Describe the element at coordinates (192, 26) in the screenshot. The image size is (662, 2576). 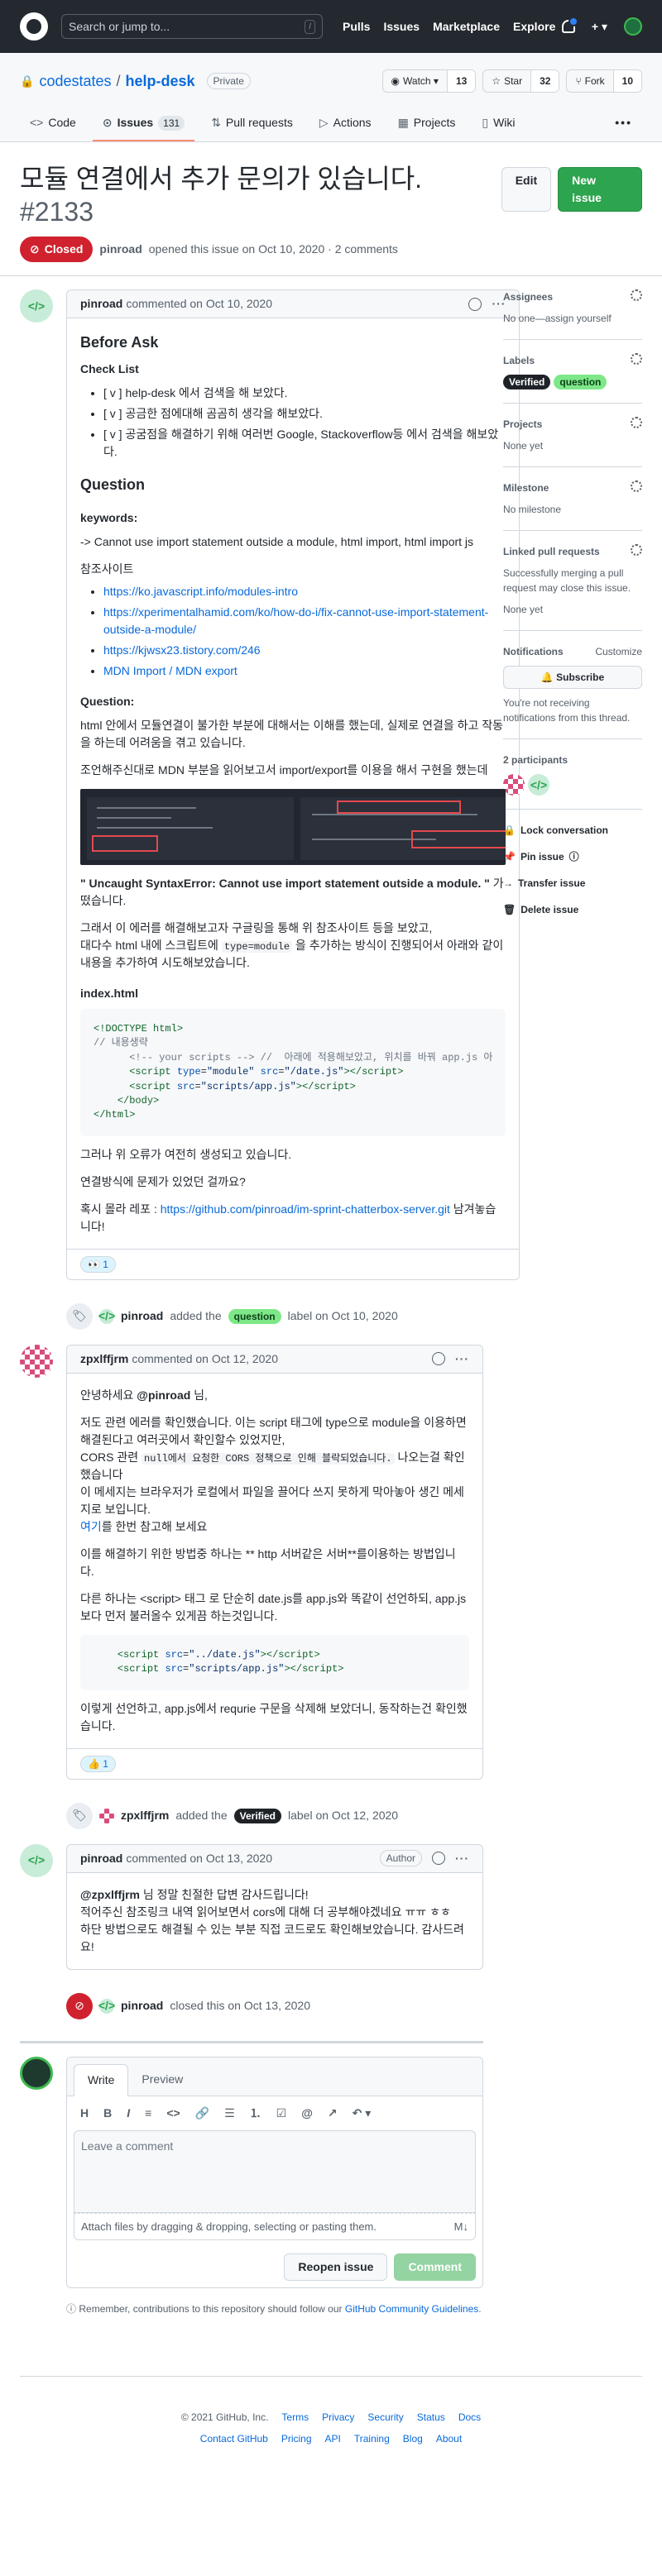
I see `search-input: Search or jump to... /` at that location.